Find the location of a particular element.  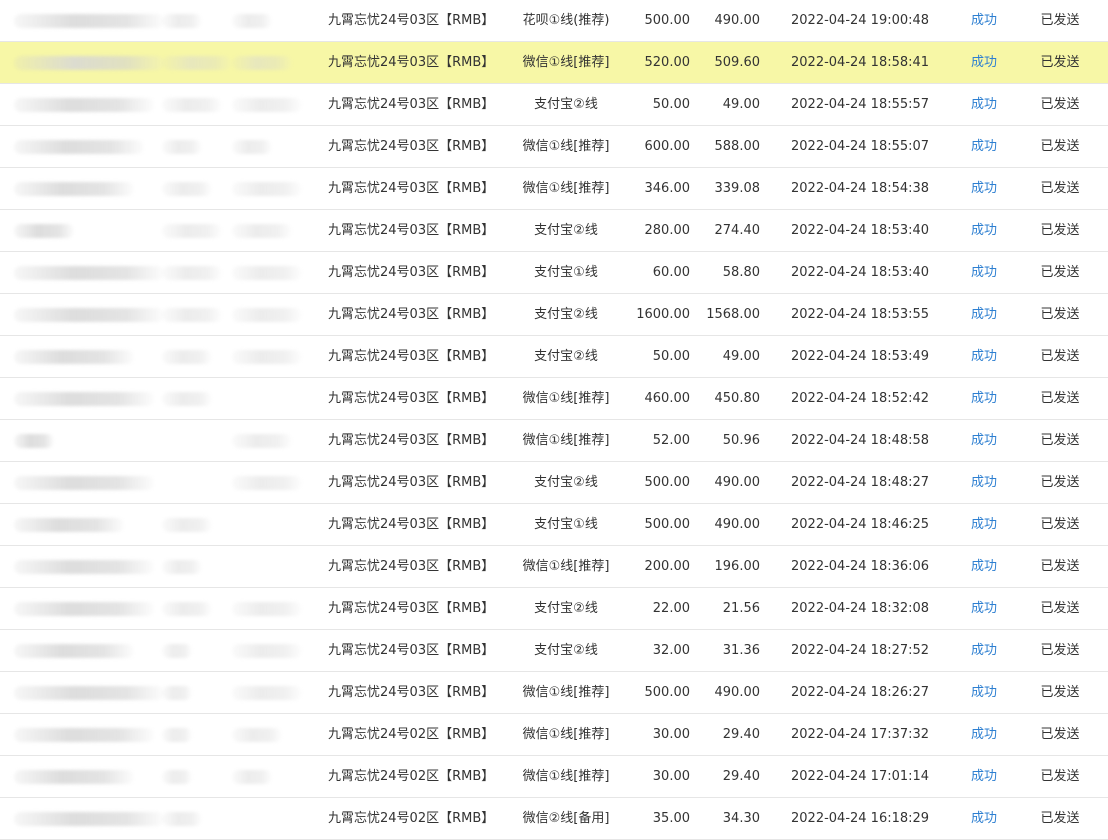

received-cell: 1568.00 is located at coordinates (733, 314).